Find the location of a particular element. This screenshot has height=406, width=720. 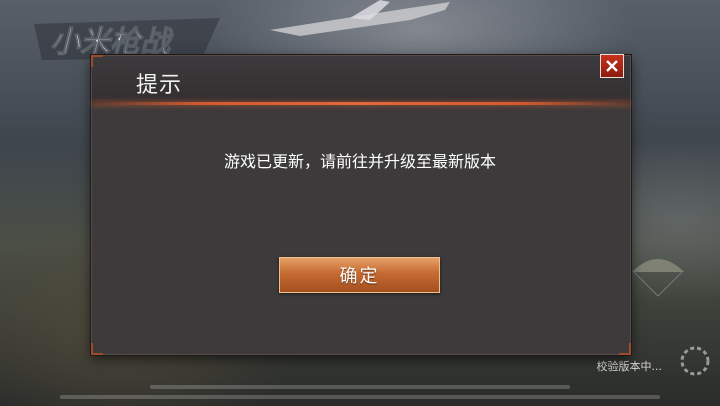

legal-notice is located at coordinates (360, 387).